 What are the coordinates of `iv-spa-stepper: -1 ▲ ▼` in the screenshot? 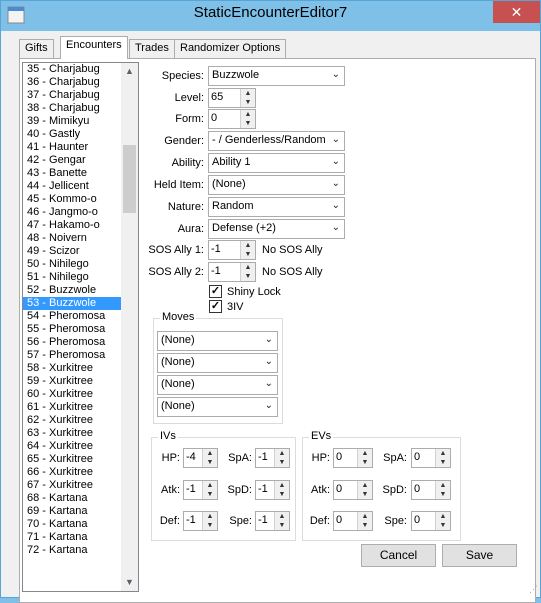 It's located at (272, 458).